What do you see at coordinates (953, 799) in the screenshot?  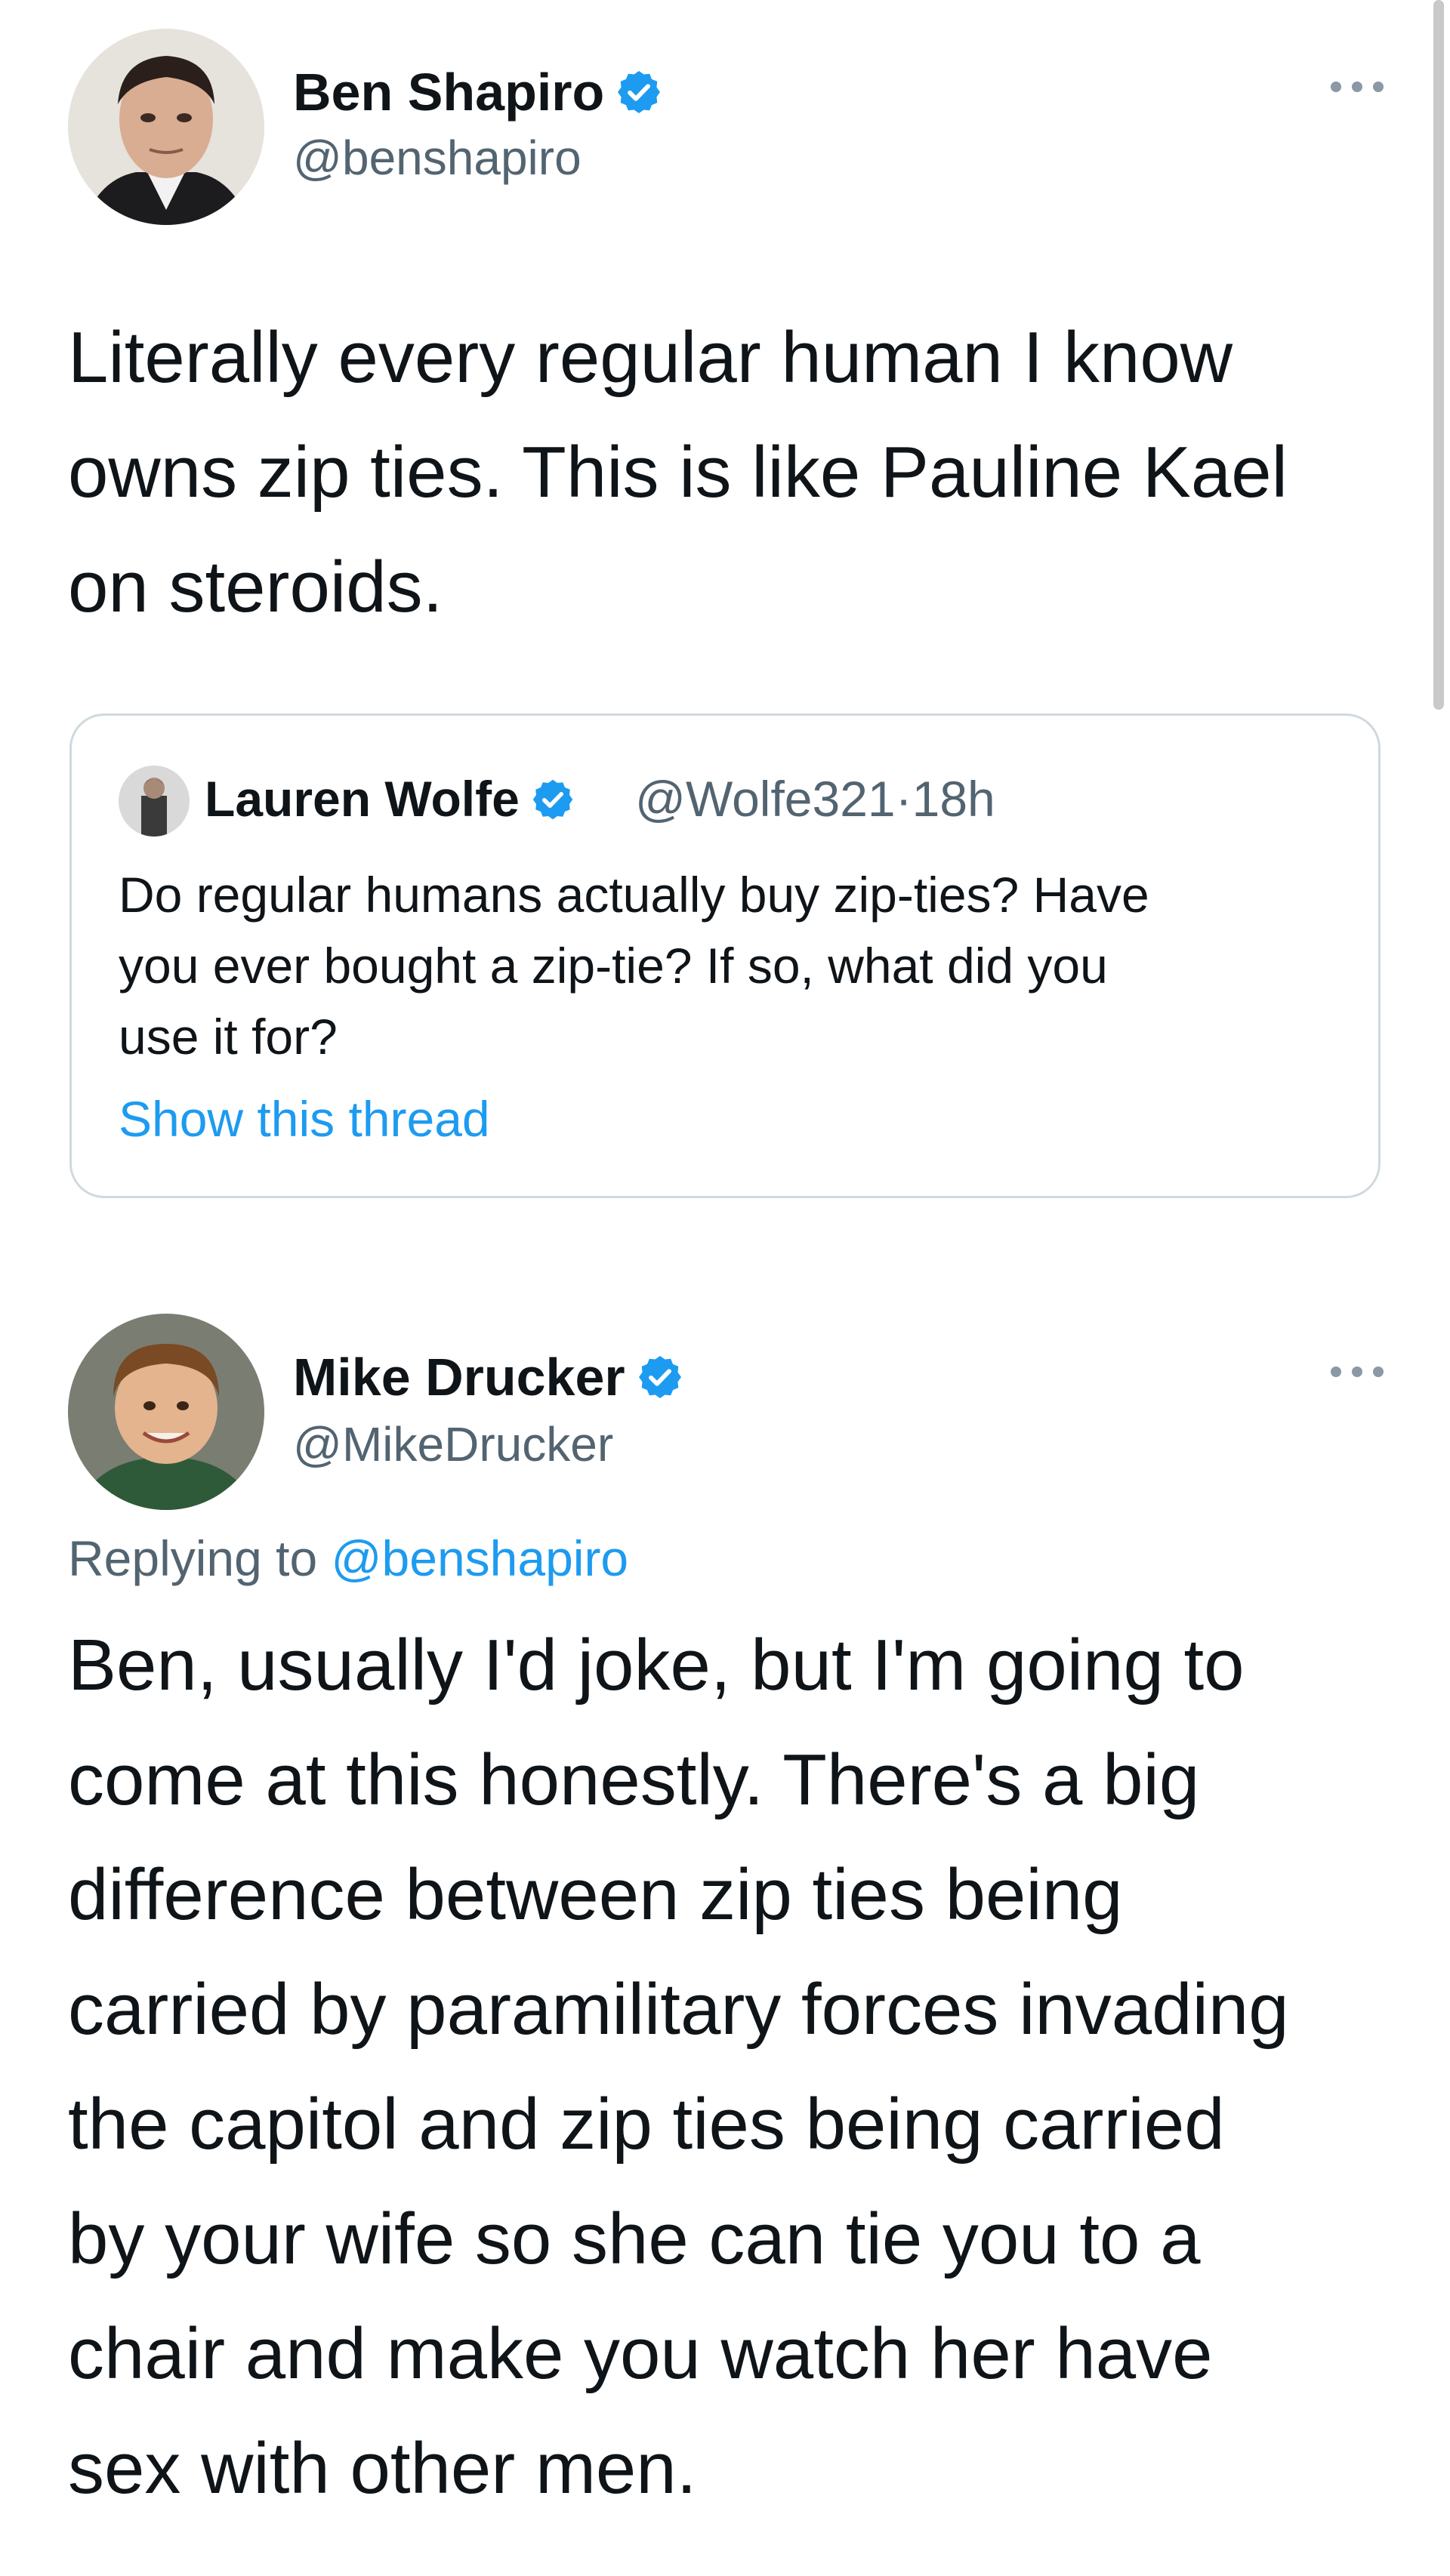 I see `quote-time: 18h` at bounding box center [953, 799].